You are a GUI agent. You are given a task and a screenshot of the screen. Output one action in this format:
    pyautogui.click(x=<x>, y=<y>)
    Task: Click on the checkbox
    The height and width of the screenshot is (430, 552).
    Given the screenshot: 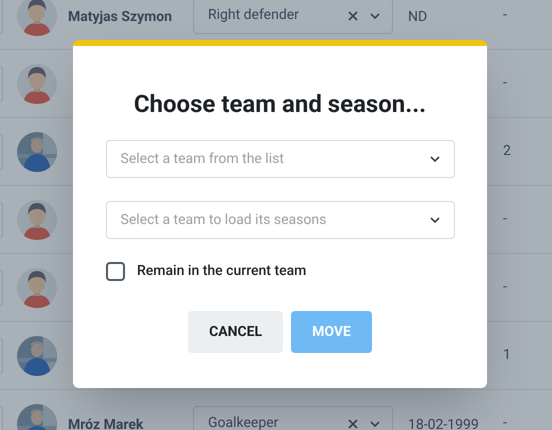 What is the action you would take?
    pyautogui.click(x=115, y=271)
    